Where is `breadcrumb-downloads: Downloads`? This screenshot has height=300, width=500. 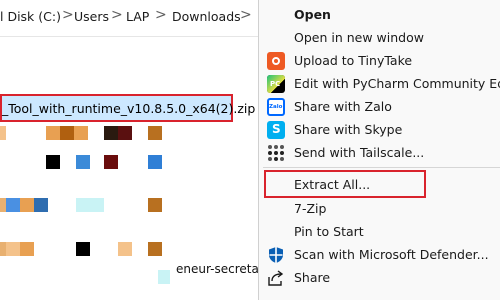 breadcrumb-downloads: Downloads is located at coordinates (206, 16).